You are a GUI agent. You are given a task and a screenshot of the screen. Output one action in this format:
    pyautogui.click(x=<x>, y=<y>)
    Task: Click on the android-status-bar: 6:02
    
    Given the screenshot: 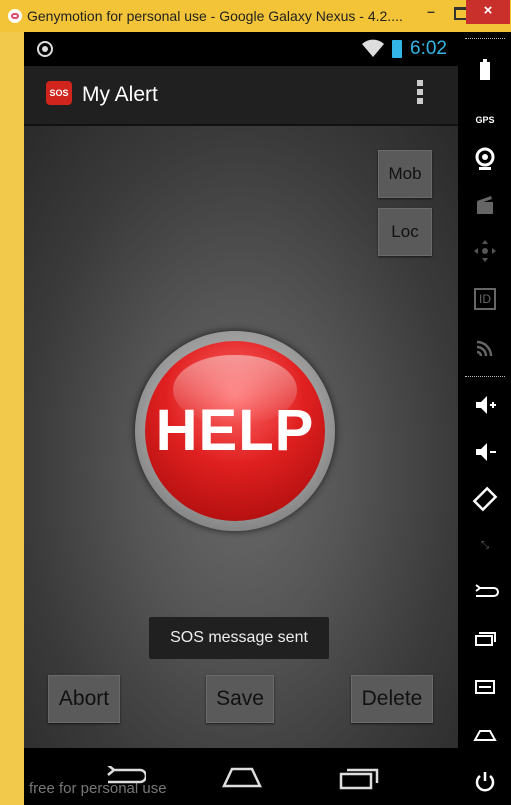 What is the action you would take?
    pyautogui.click(x=241, y=49)
    